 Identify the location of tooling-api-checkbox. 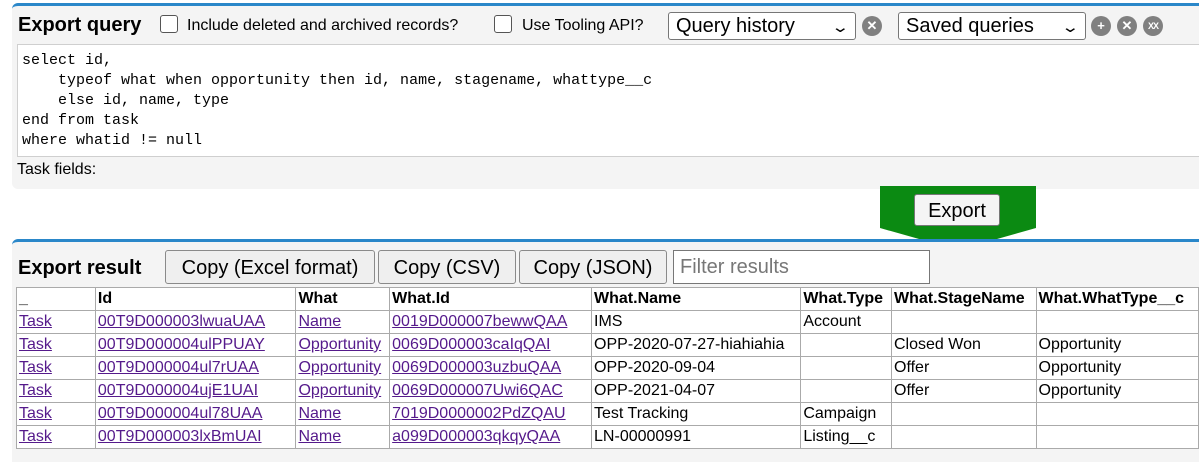
(503, 24).